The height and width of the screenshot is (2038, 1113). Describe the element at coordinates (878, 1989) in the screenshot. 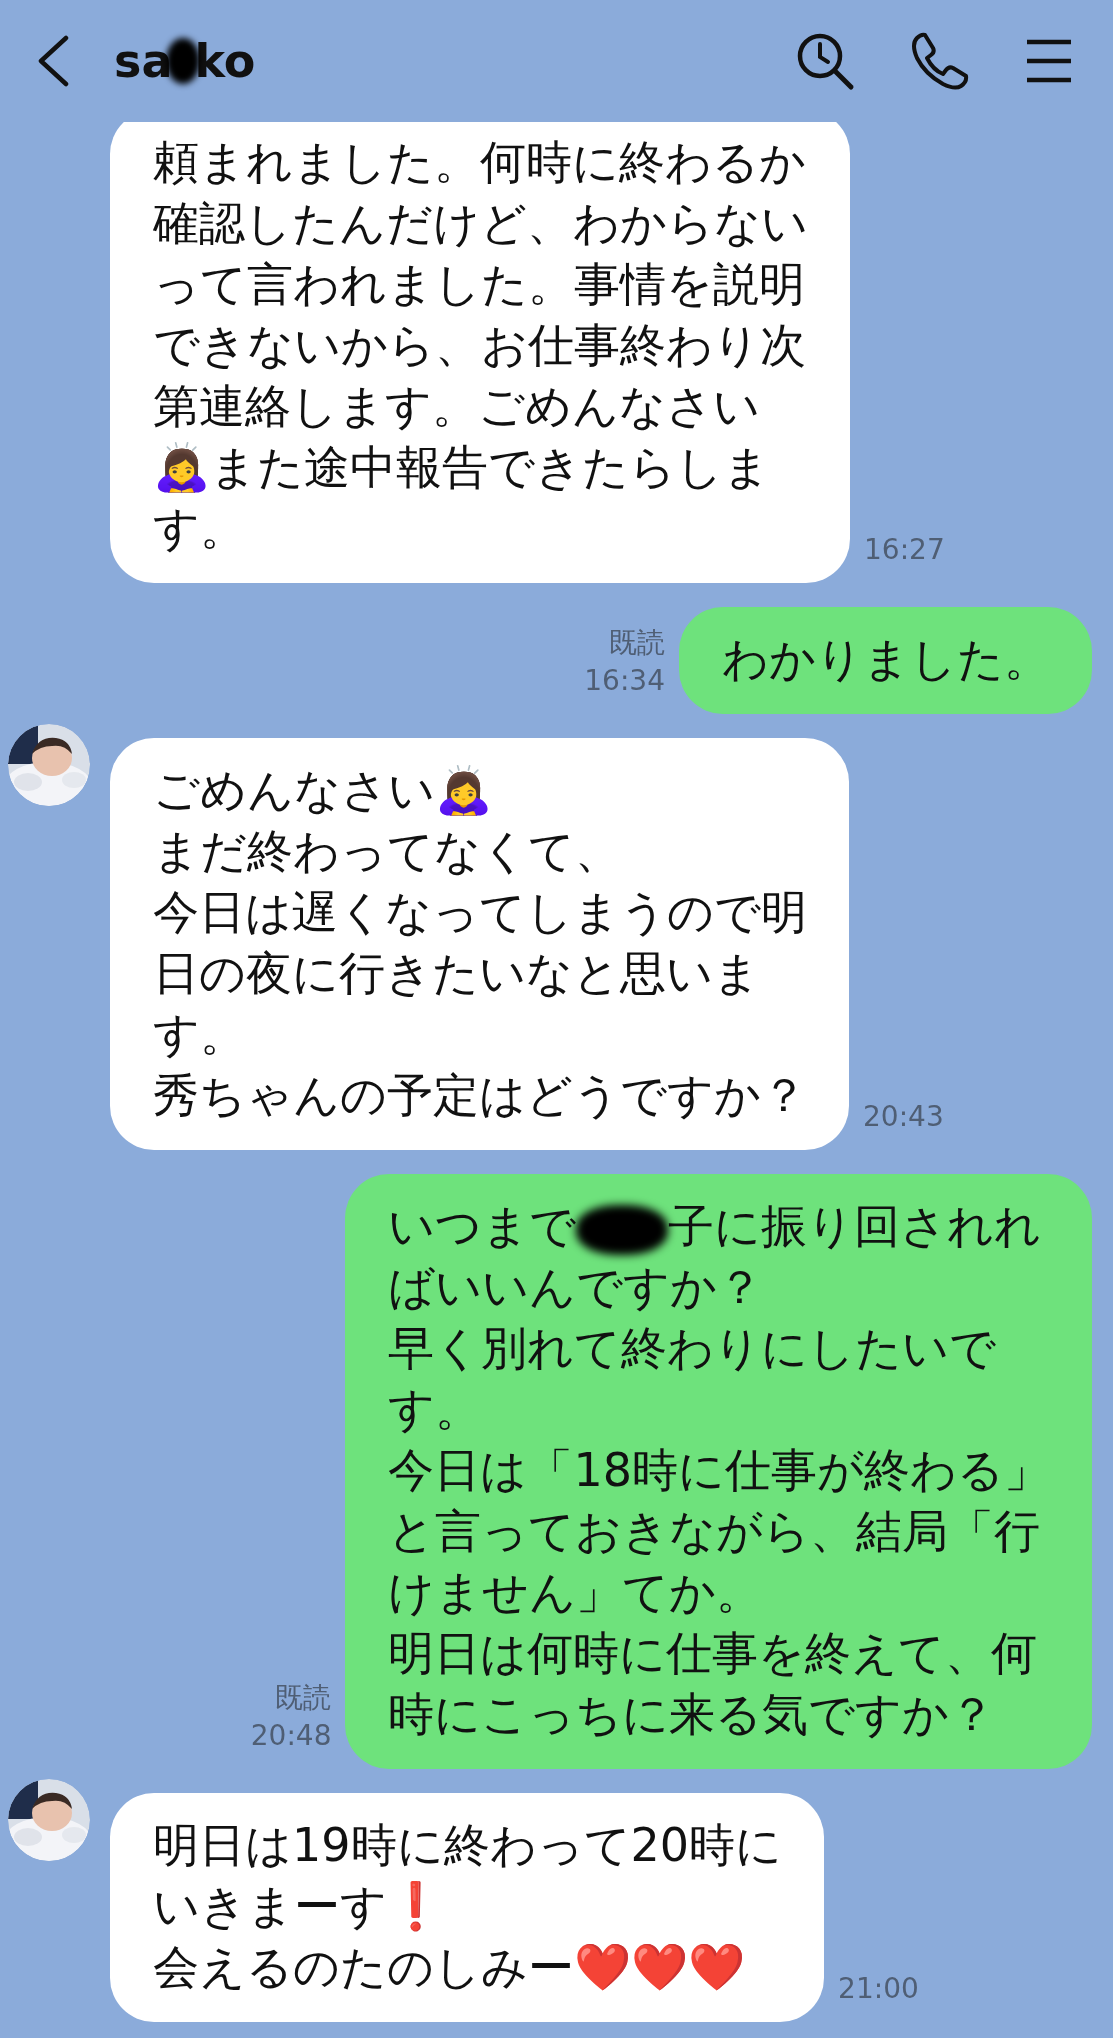

I see `timestamp: 21:00` at that location.